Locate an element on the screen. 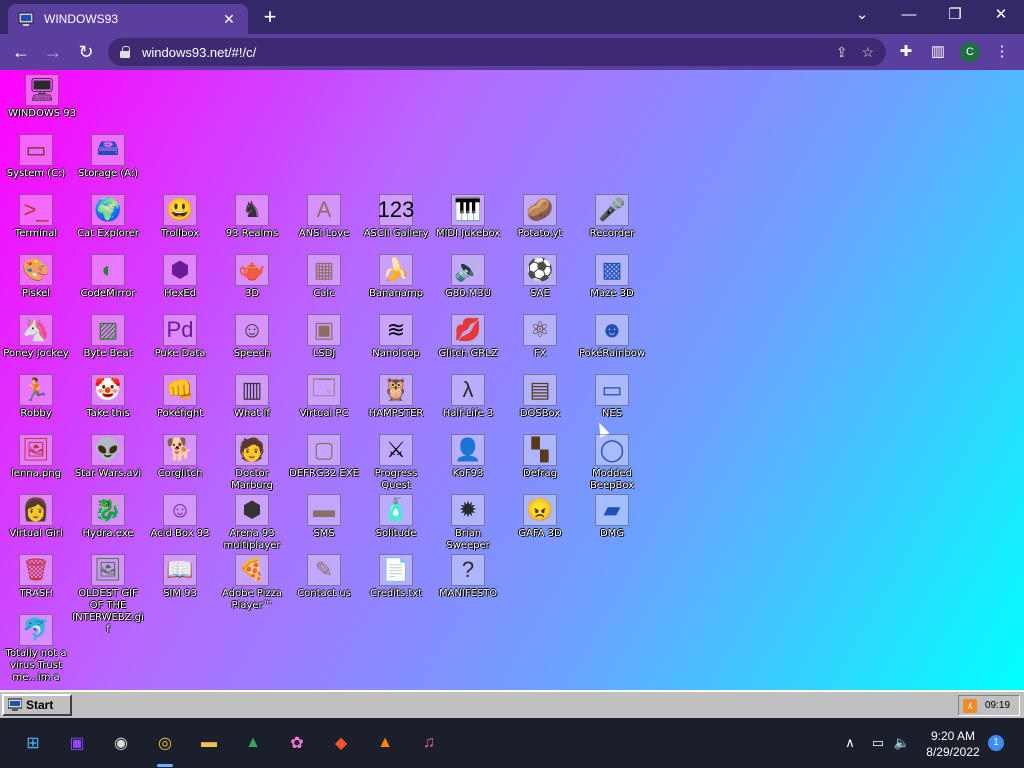  bookmark-star-icon: ☆ is located at coordinates (867, 52).